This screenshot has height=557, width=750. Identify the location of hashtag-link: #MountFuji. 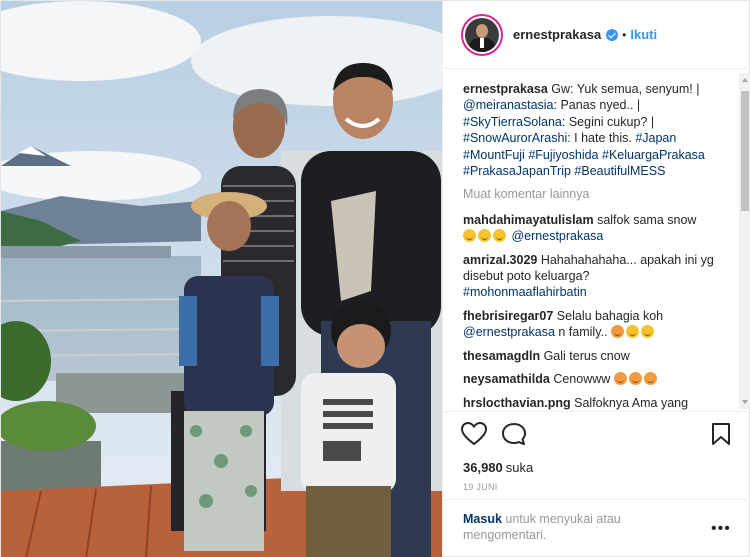
(494, 155).